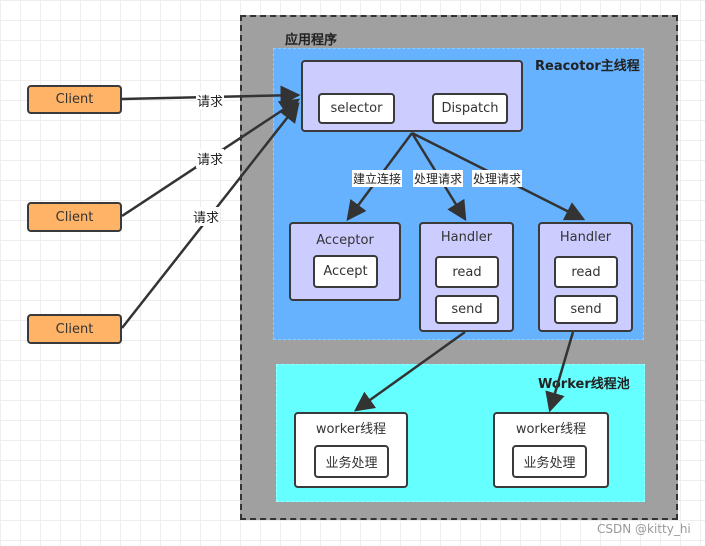 The height and width of the screenshot is (546, 705). What do you see at coordinates (644, 529) in the screenshot?
I see `watermark: CSDN @kitty_hi` at bounding box center [644, 529].